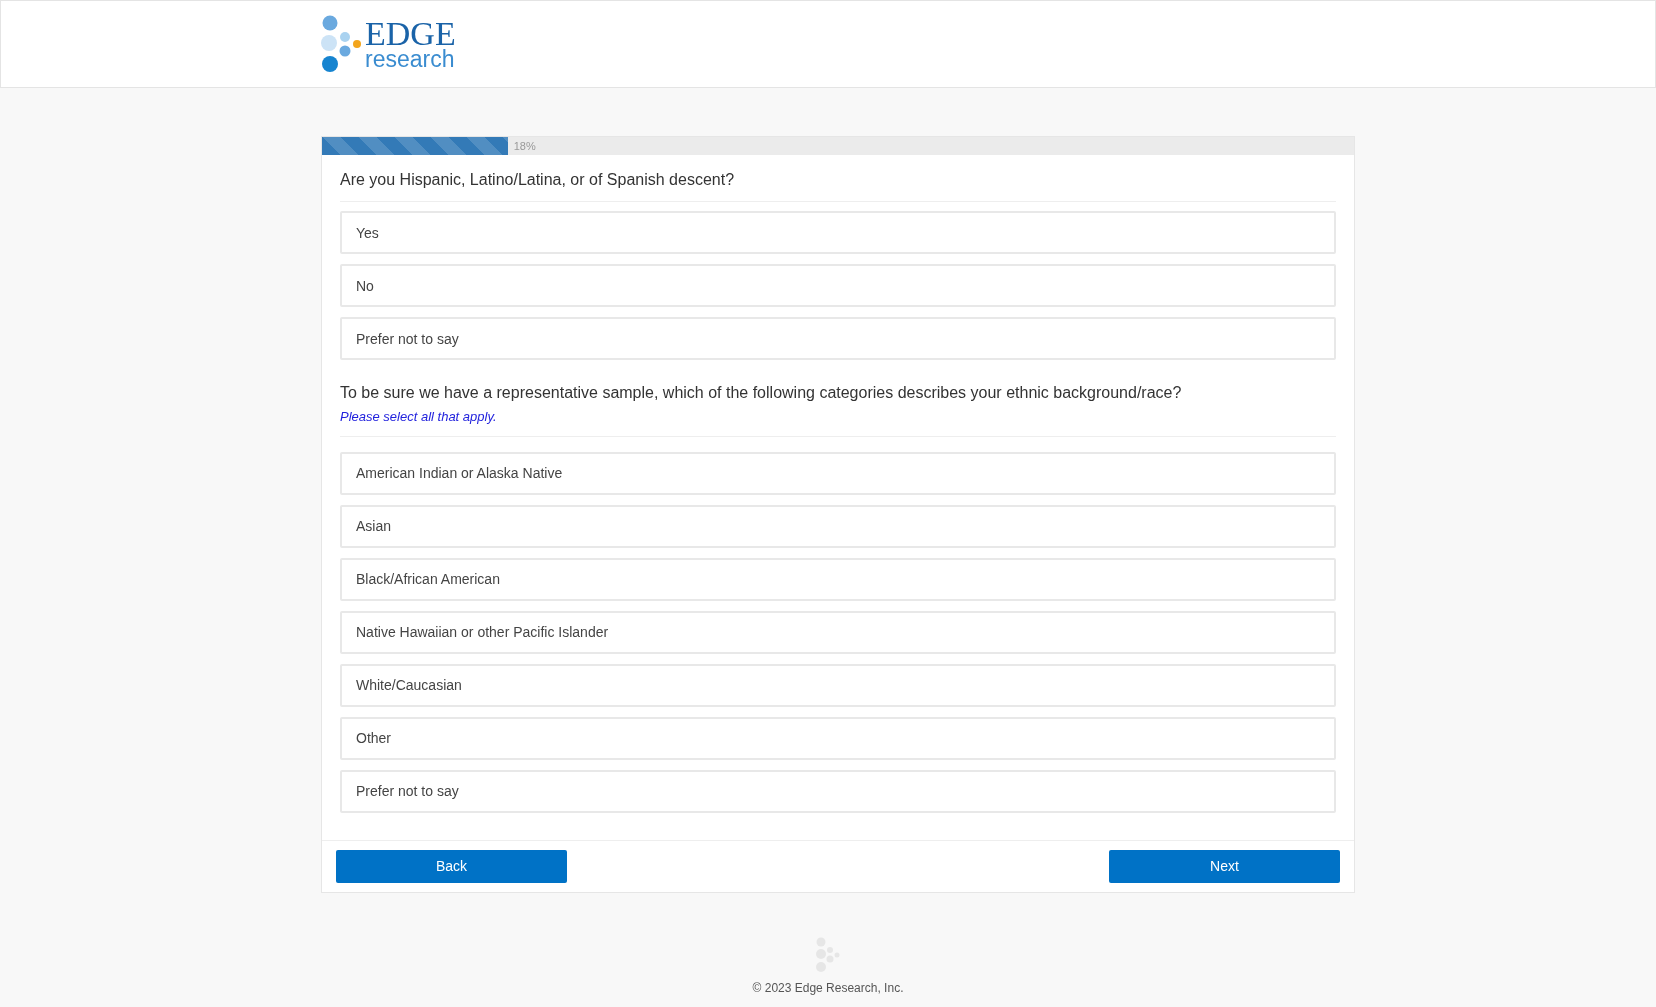 This screenshot has height=1007, width=1656. What do you see at coordinates (419, 416) in the screenshot?
I see `instruction-text: Please select all that apply.` at bounding box center [419, 416].